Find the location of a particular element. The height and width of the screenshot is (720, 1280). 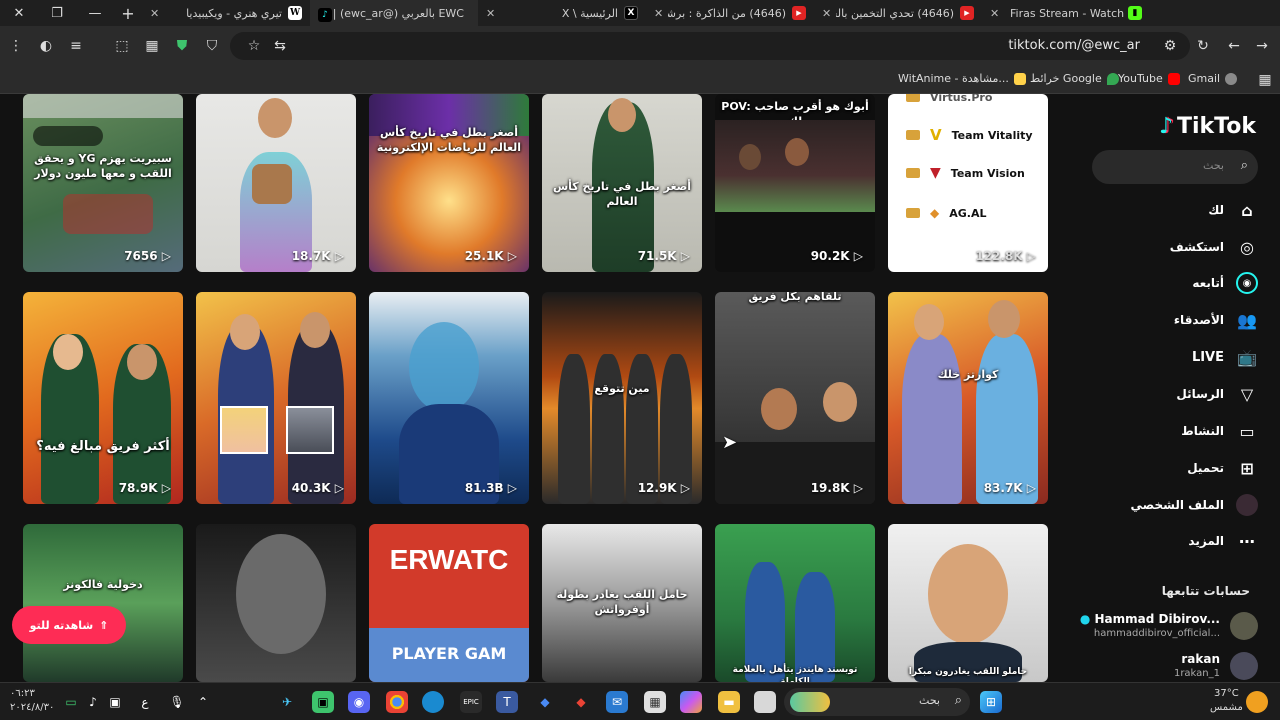

game-app-icon: ▣ is located at coordinates (323, 702).